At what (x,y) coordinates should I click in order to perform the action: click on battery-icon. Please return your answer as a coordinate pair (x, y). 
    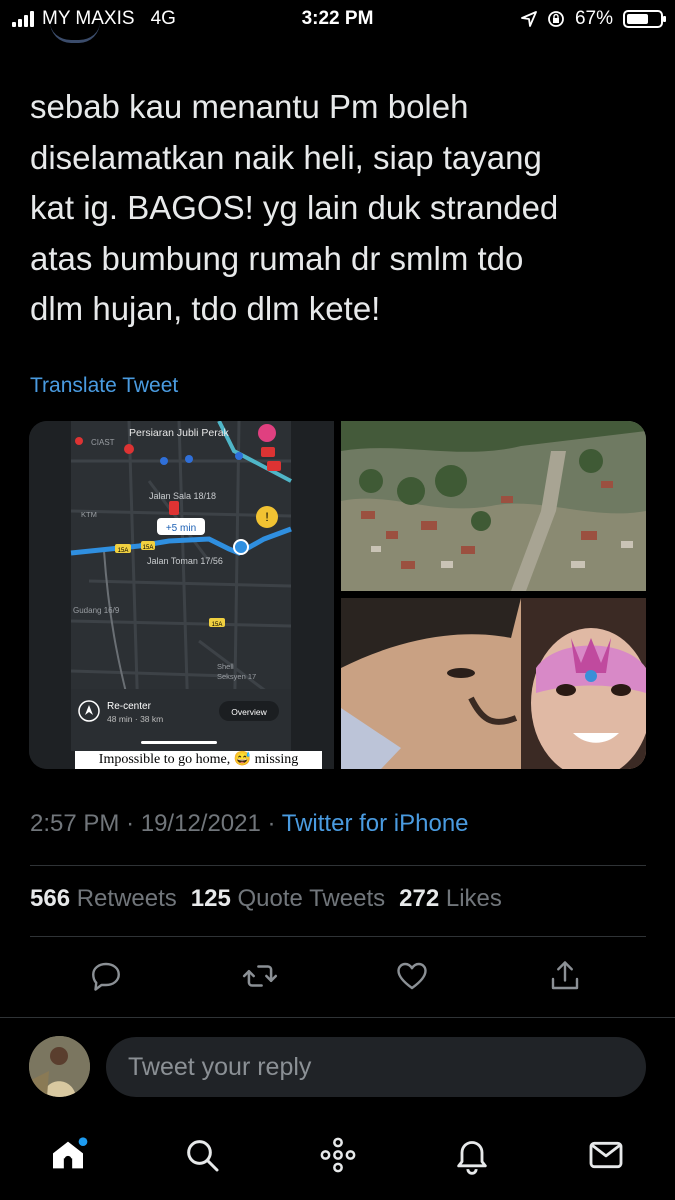
    Looking at the image, I should click on (644, 19).